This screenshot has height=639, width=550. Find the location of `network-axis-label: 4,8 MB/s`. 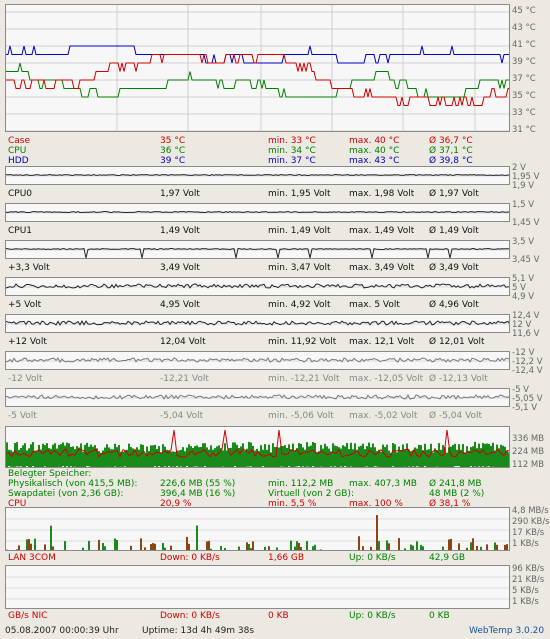

network-axis-label: 4,8 MB/s is located at coordinates (530, 511).